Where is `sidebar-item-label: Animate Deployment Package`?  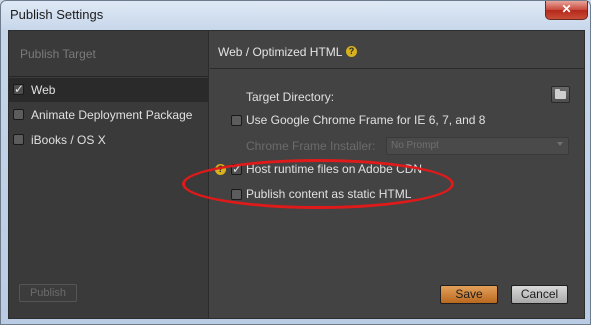 sidebar-item-label: Animate Deployment Package is located at coordinates (112, 115).